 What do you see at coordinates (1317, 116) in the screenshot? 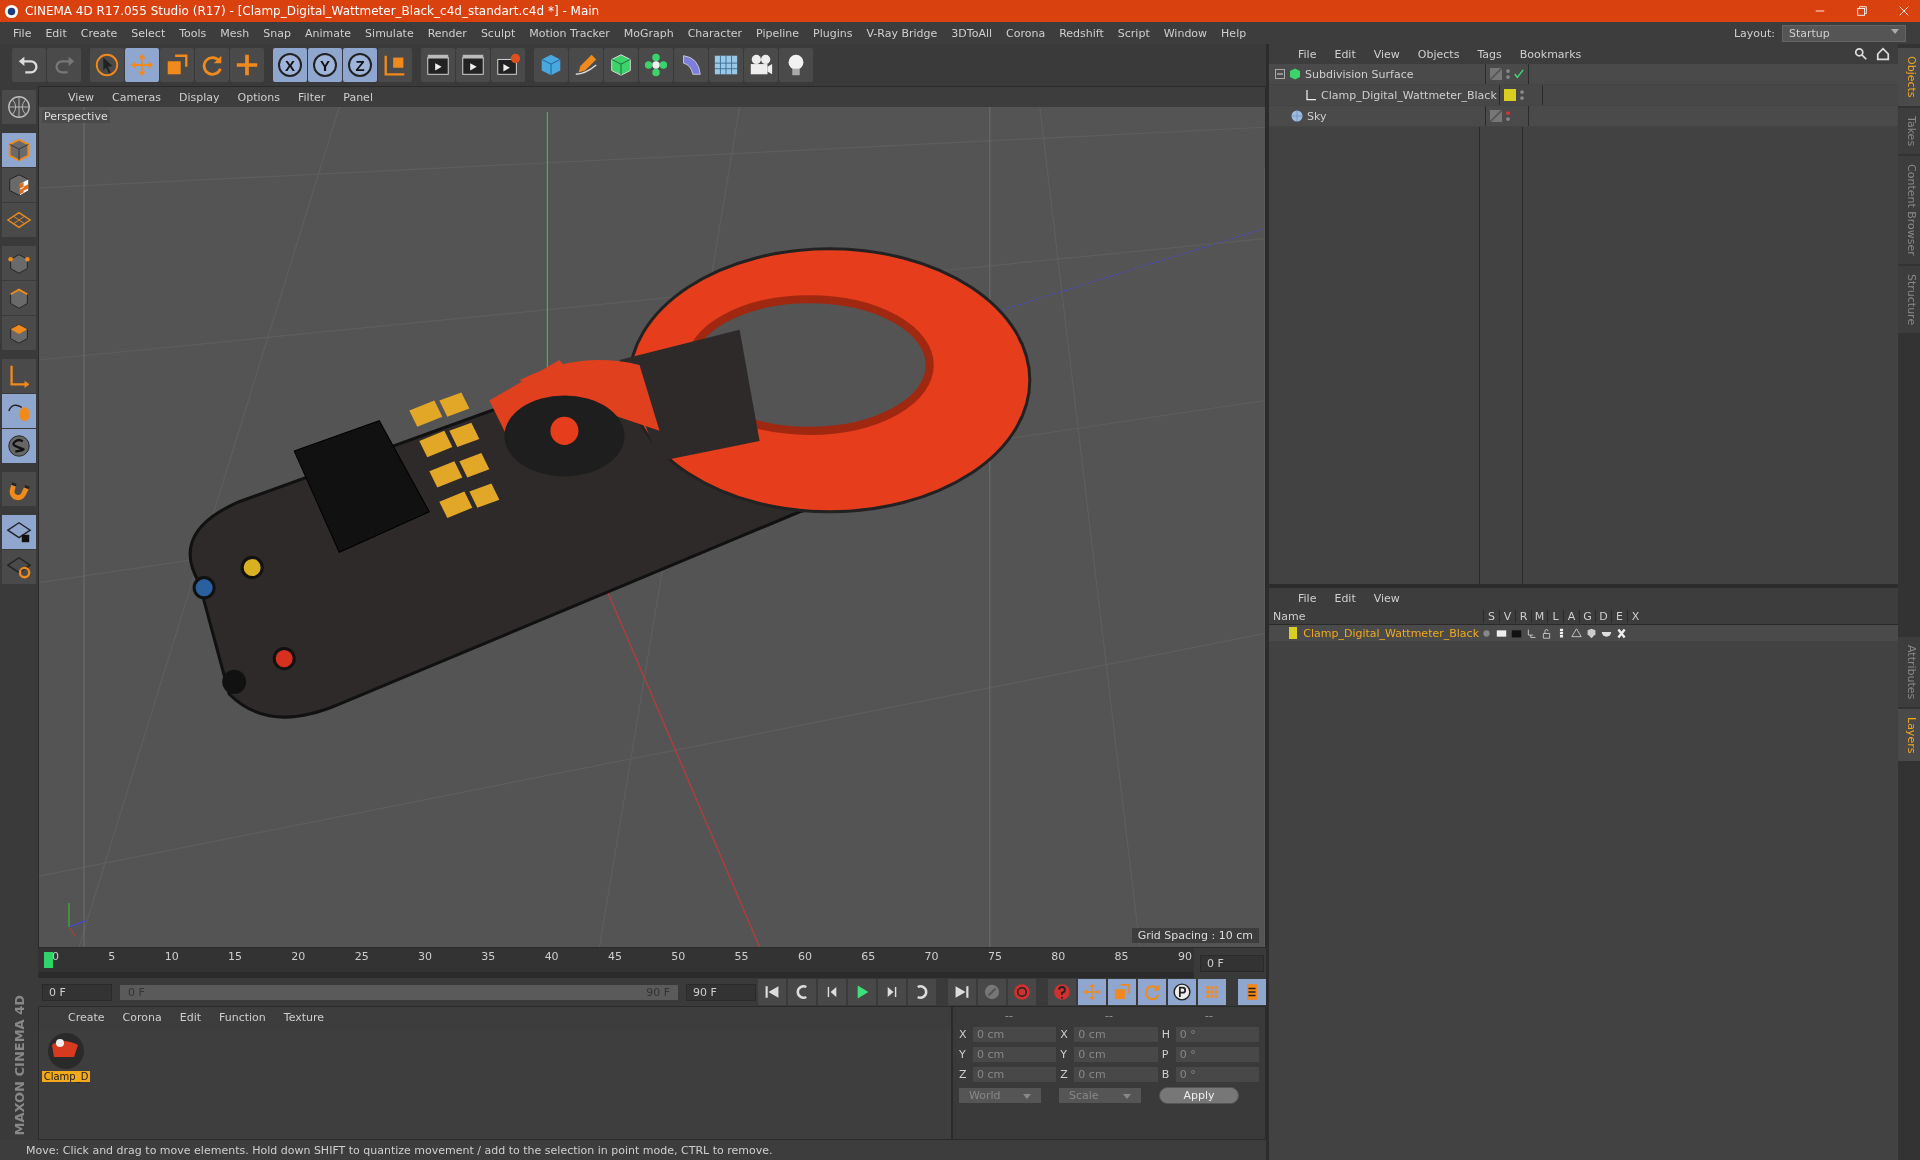
I see `object-name: Sky` at bounding box center [1317, 116].